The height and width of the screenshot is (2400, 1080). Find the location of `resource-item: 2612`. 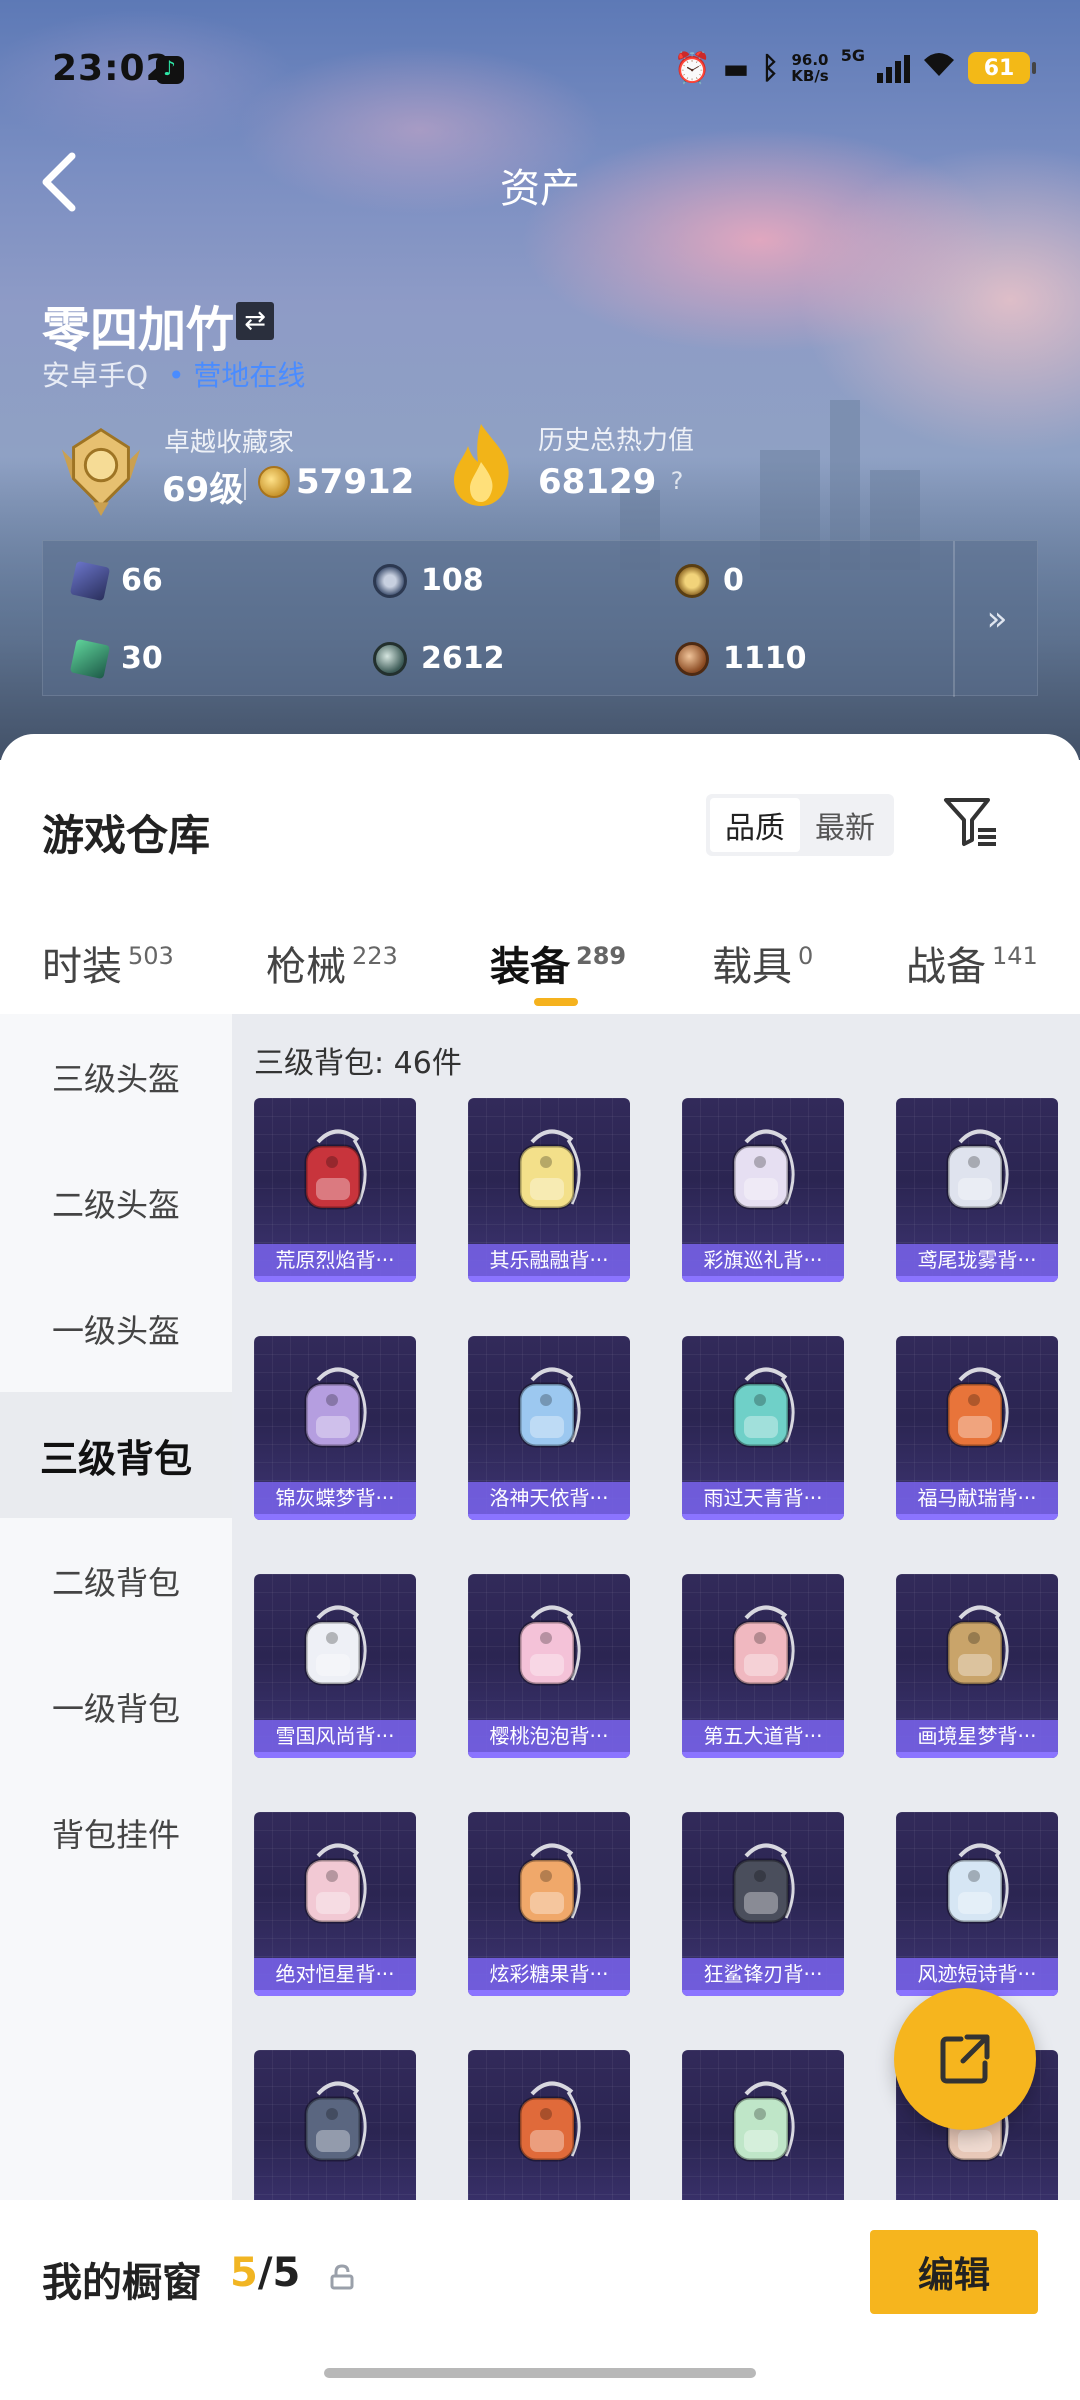

resource-item: 2612 is located at coordinates (439, 658).